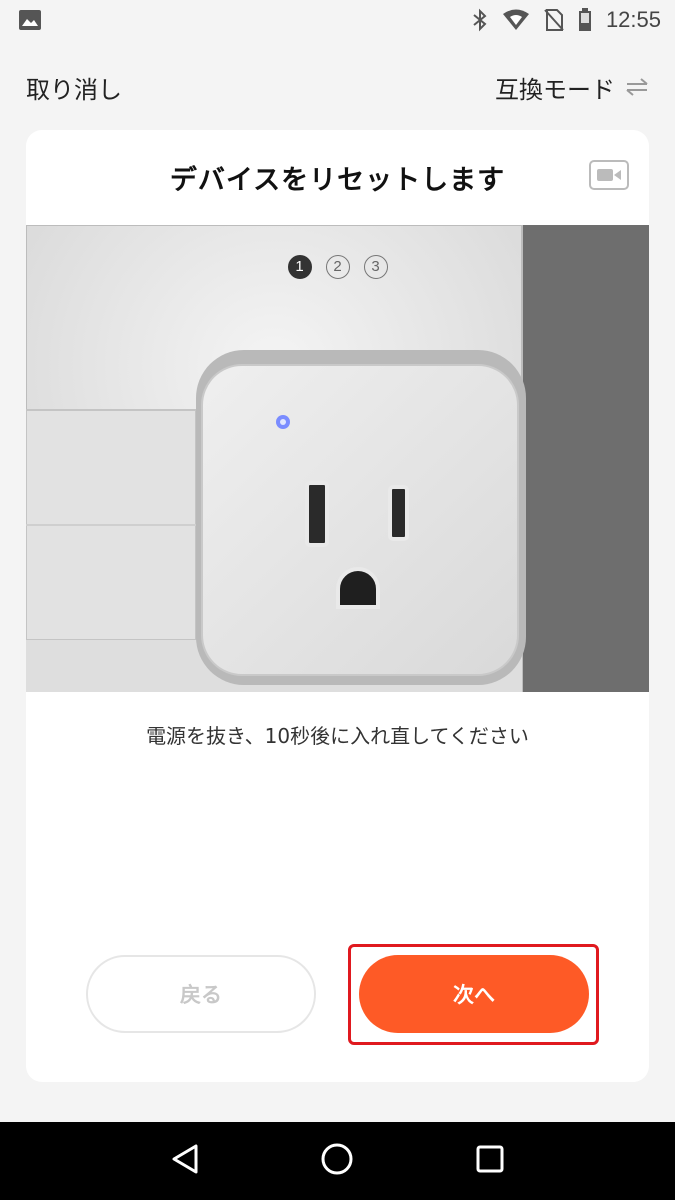 This screenshot has height=1200, width=675. What do you see at coordinates (74, 87) in the screenshot?
I see `cancel-button: 取り消し` at bounding box center [74, 87].